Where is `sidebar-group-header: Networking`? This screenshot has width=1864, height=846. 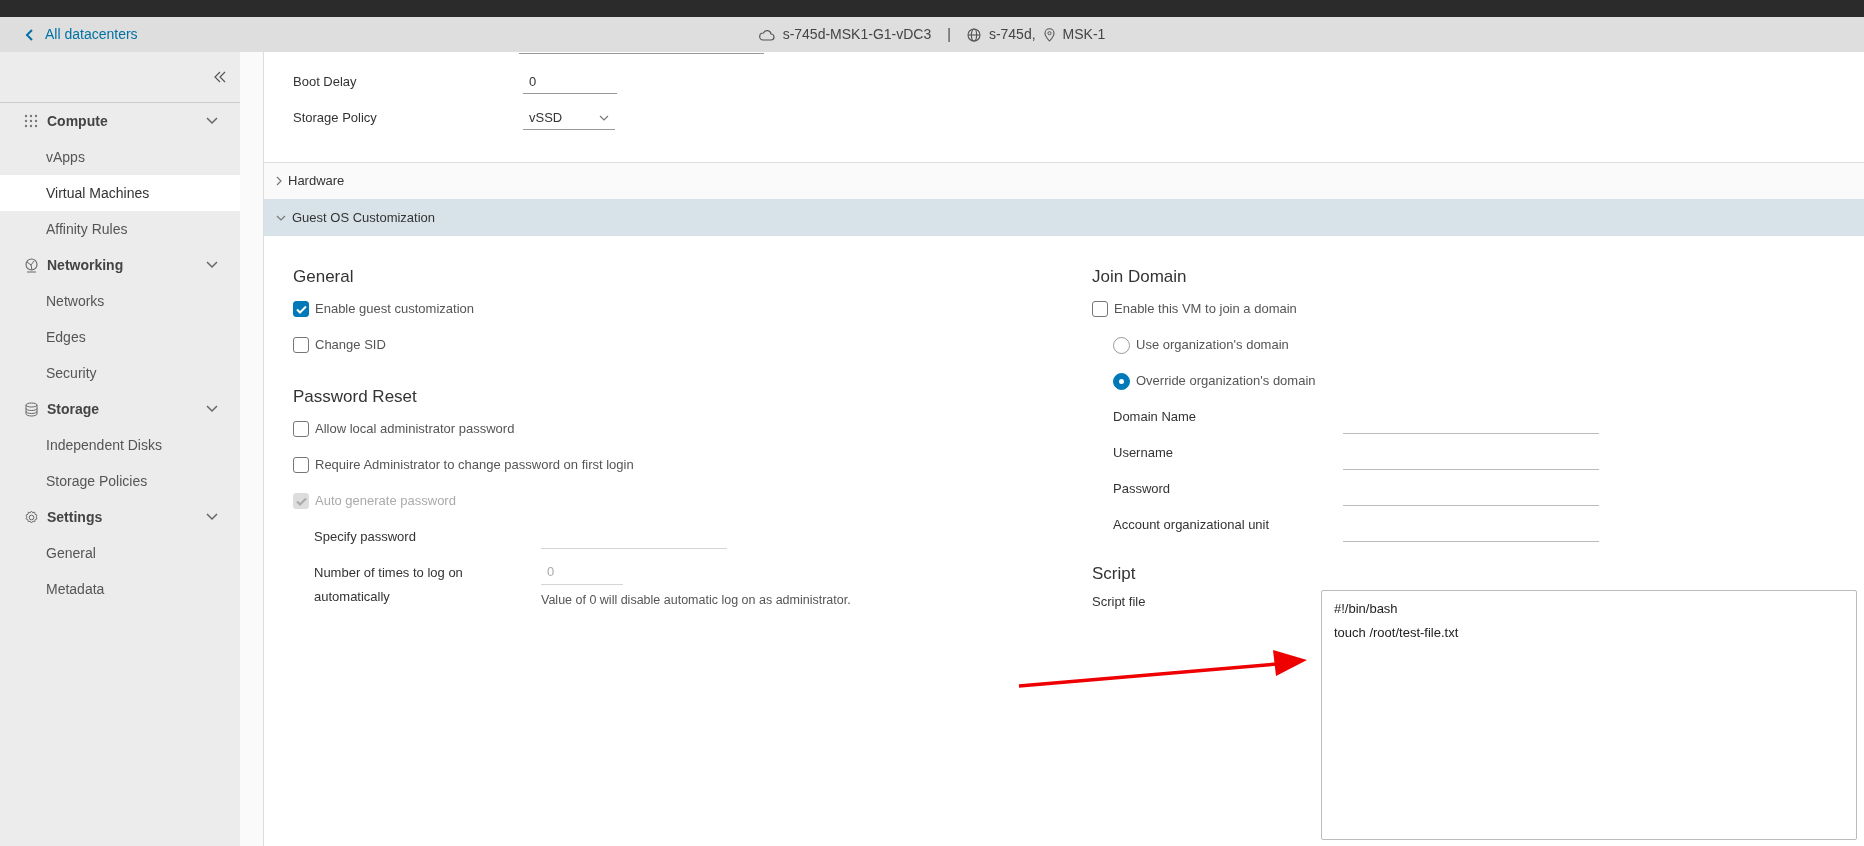
sidebar-group-header: Networking is located at coordinates (120, 265).